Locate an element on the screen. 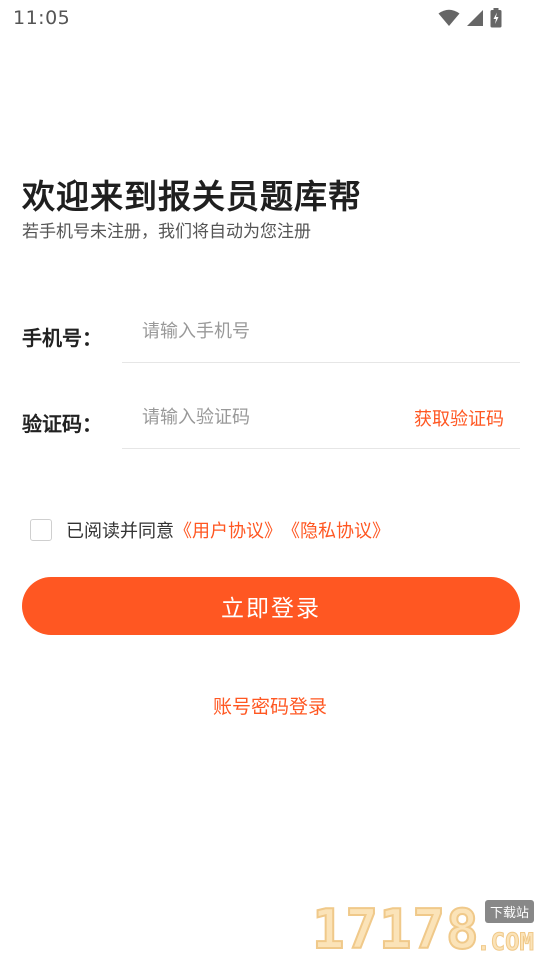  watermark-tag: 下载站 is located at coordinates (509, 911).